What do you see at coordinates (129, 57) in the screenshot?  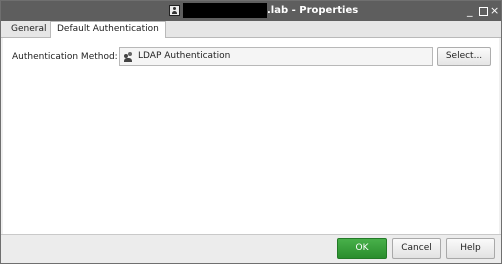 I see `users-icon` at bounding box center [129, 57].